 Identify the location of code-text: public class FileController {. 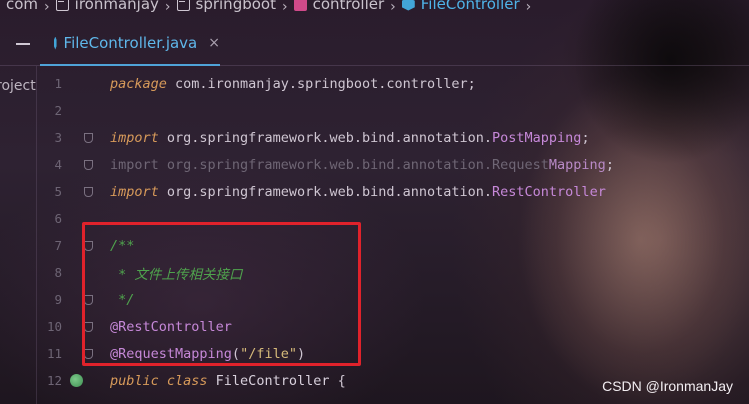
(228, 381).